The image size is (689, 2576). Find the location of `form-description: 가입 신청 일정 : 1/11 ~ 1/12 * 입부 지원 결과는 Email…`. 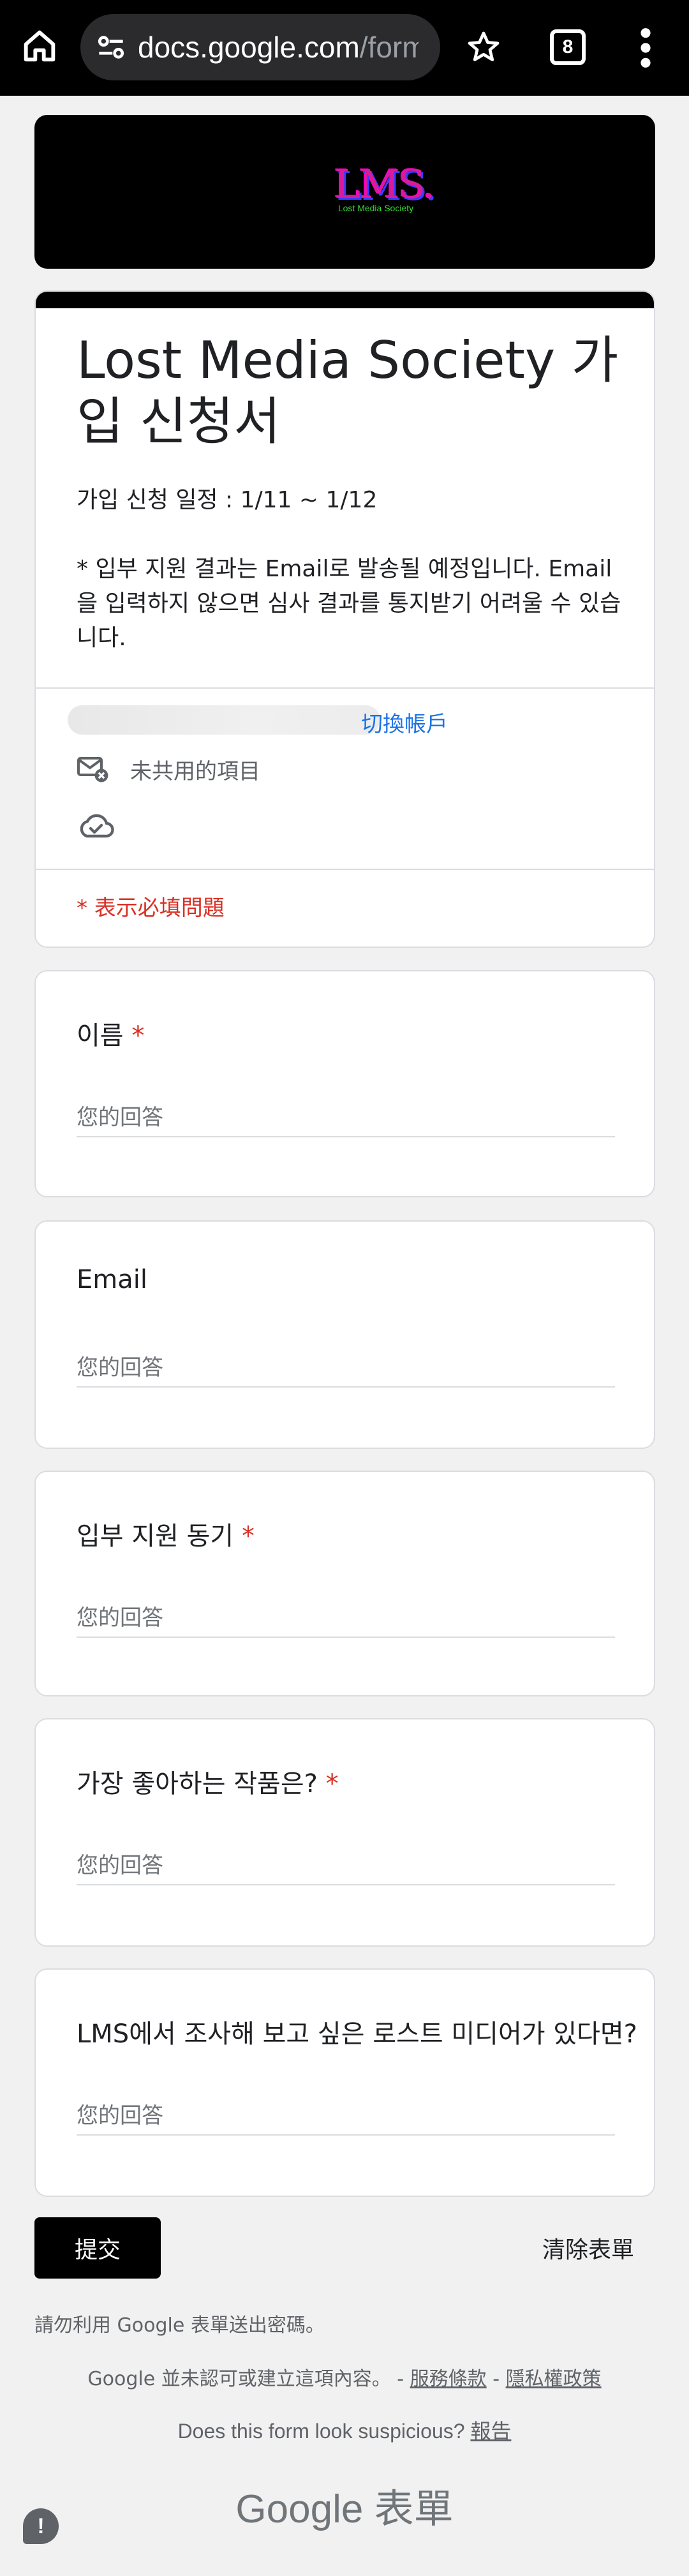

form-description: 가입 신청 일정 : 1/11 ~ 1/12 * 입부 지원 결과는 Email… is located at coordinates (349, 569).